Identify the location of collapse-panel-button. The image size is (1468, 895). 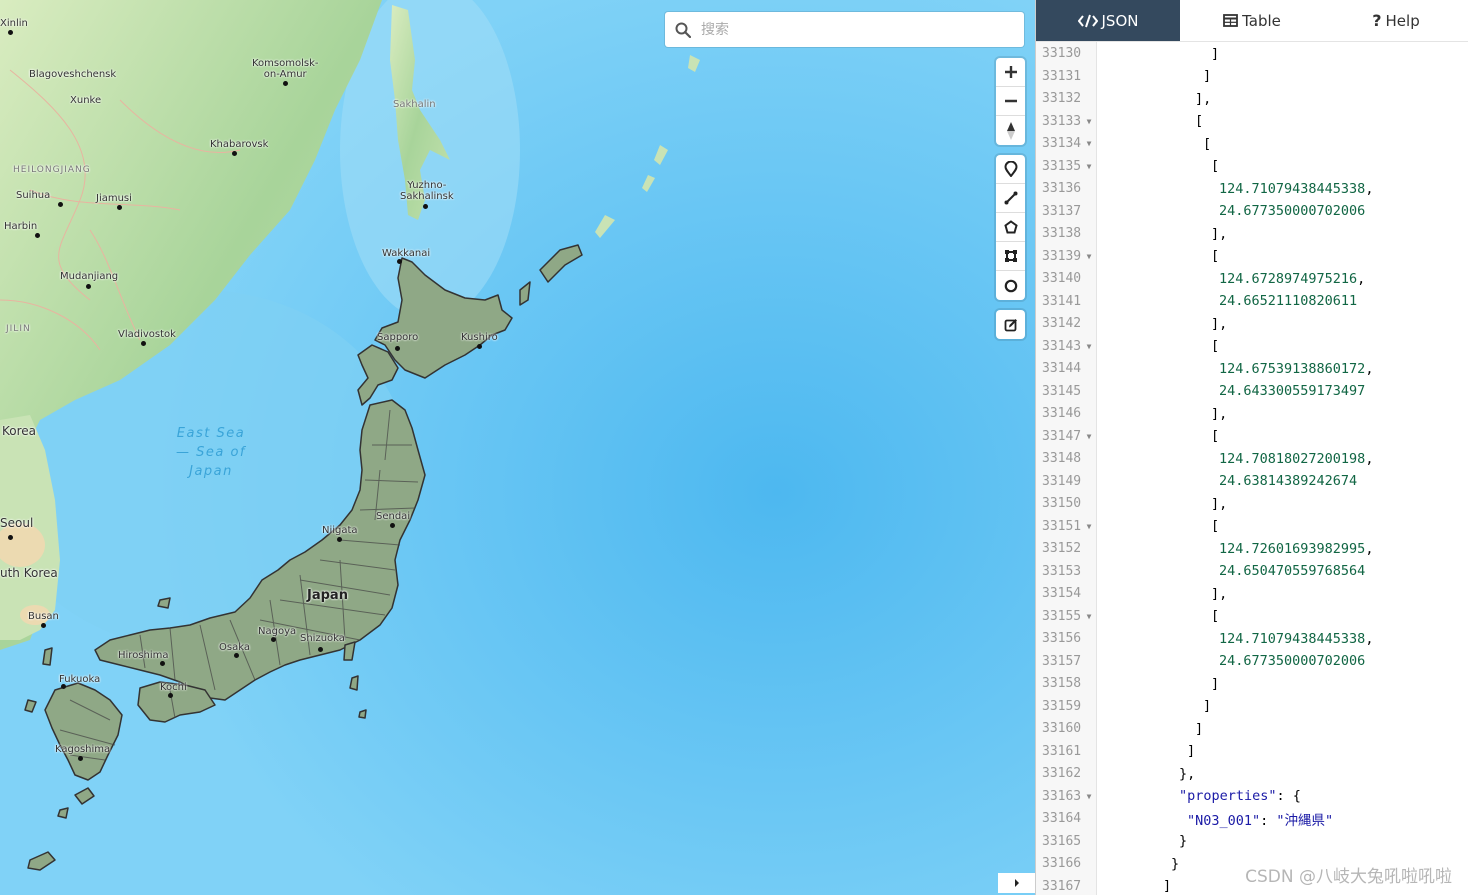
(1016, 883).